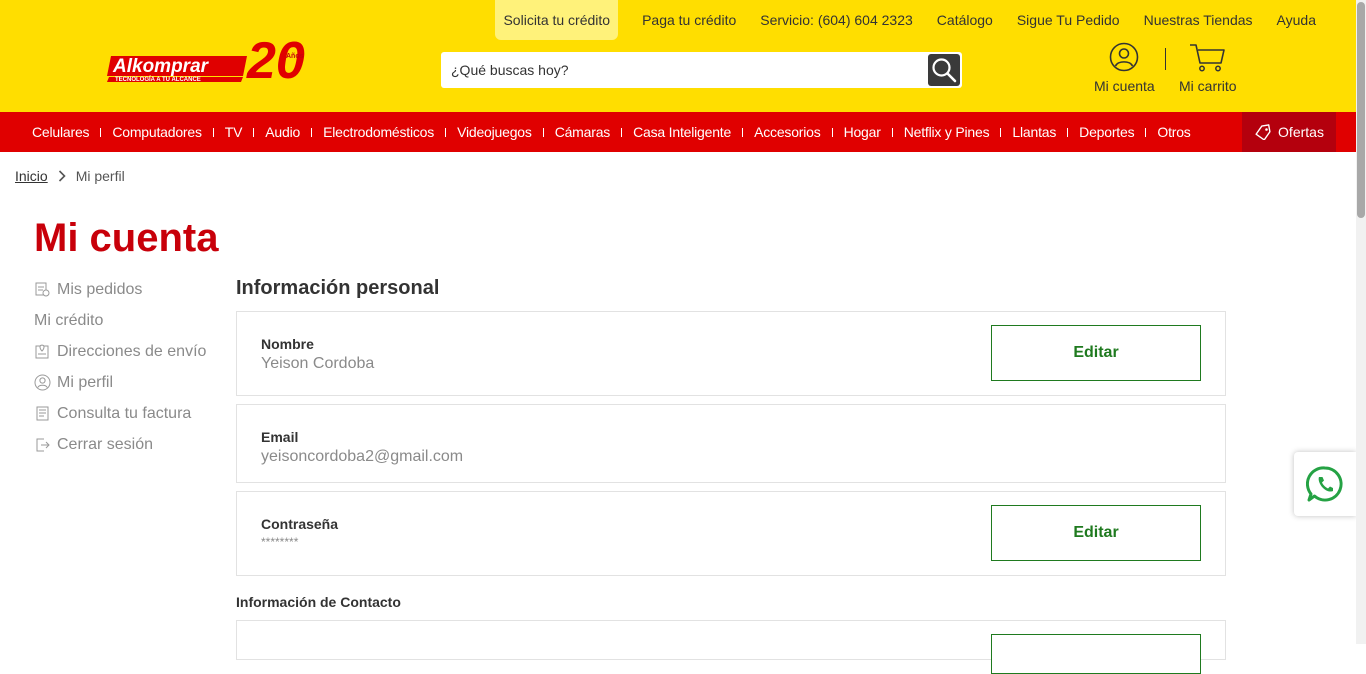 The image size is (1366, 674). I want to click on scrollbar, so click(1361, 322).